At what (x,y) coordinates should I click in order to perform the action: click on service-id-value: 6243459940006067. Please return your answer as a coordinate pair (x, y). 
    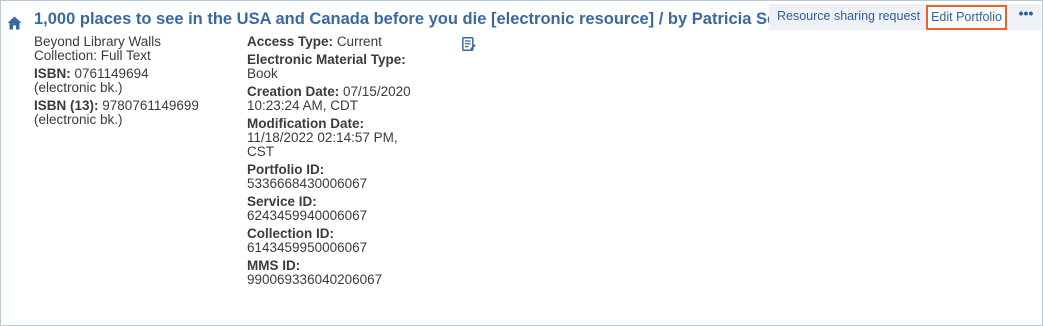
    Looking at the image, I should click on (307, 215).